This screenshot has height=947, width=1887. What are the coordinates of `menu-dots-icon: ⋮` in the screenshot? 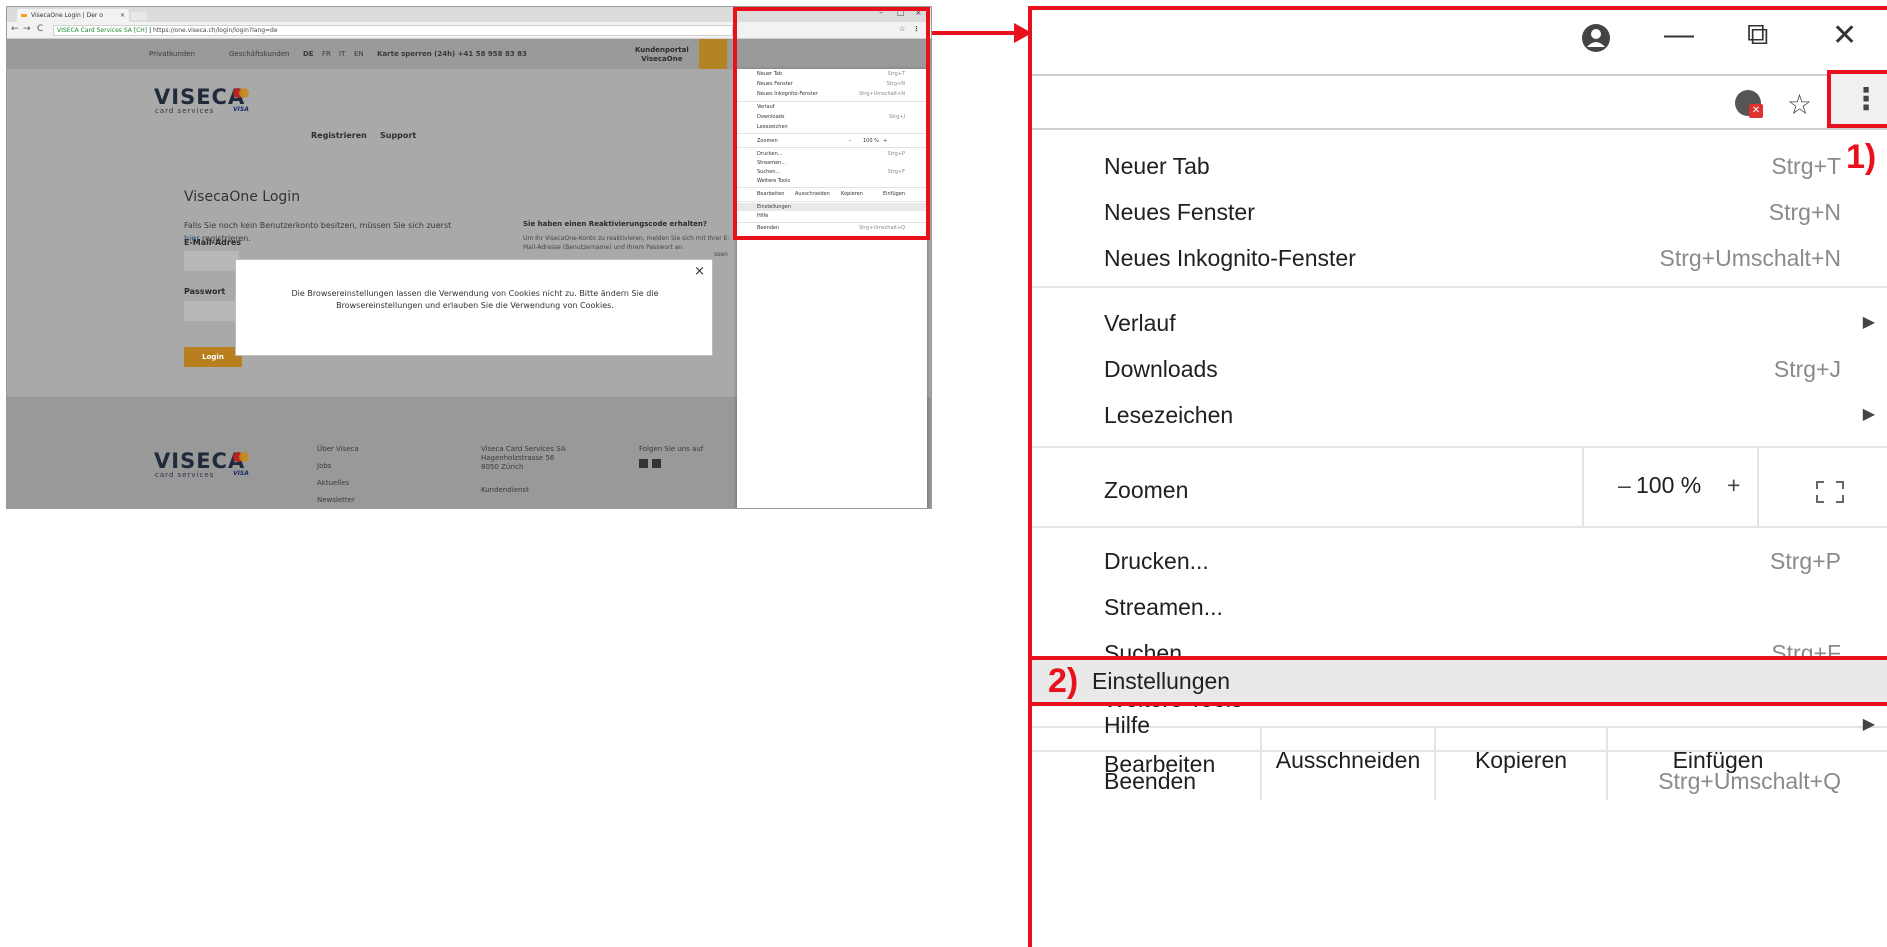 It's located at (1866, 99).